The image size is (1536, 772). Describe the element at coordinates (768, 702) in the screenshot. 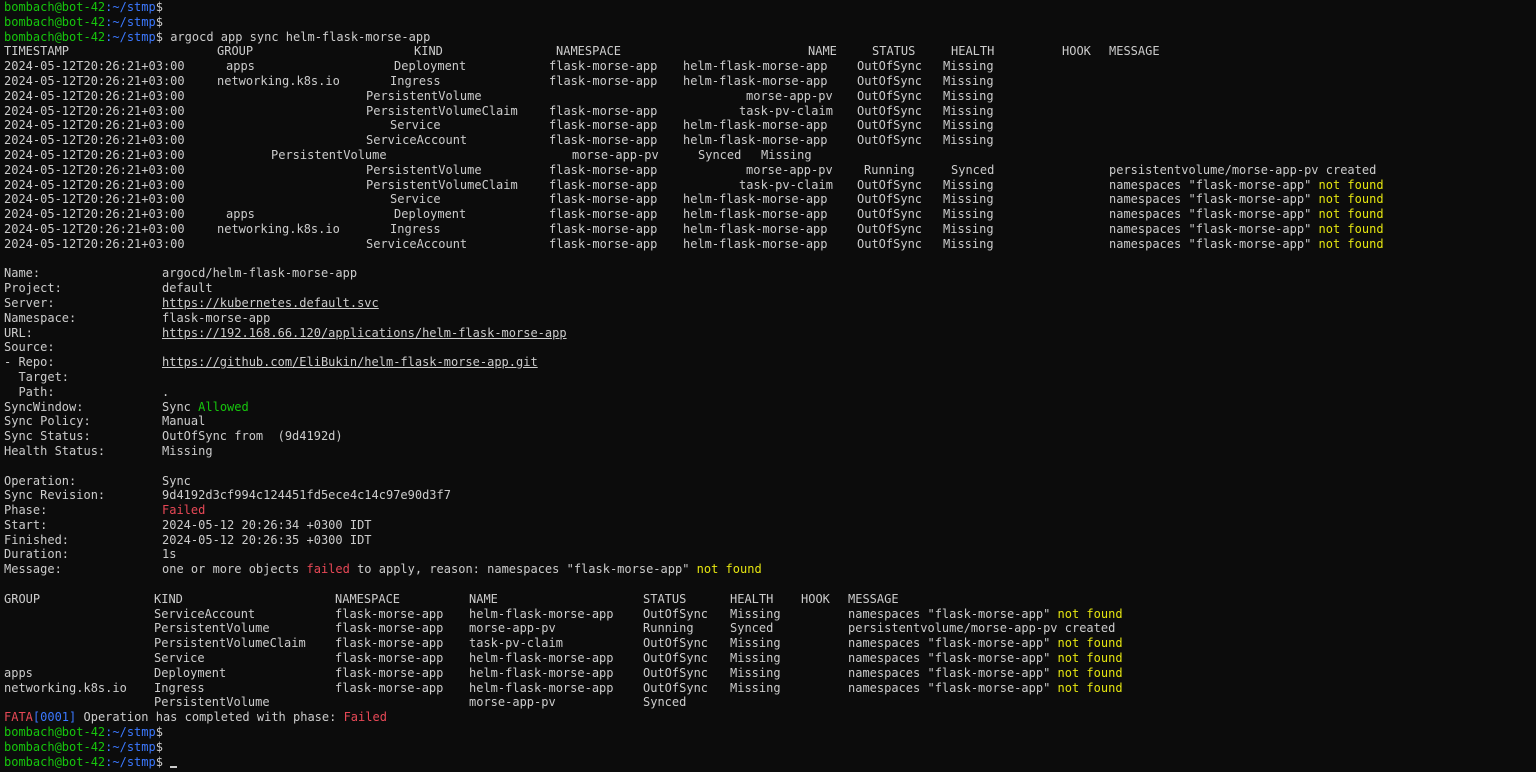

I see `table-row: PersistentVolume morse-app-pv Synced` at that location.